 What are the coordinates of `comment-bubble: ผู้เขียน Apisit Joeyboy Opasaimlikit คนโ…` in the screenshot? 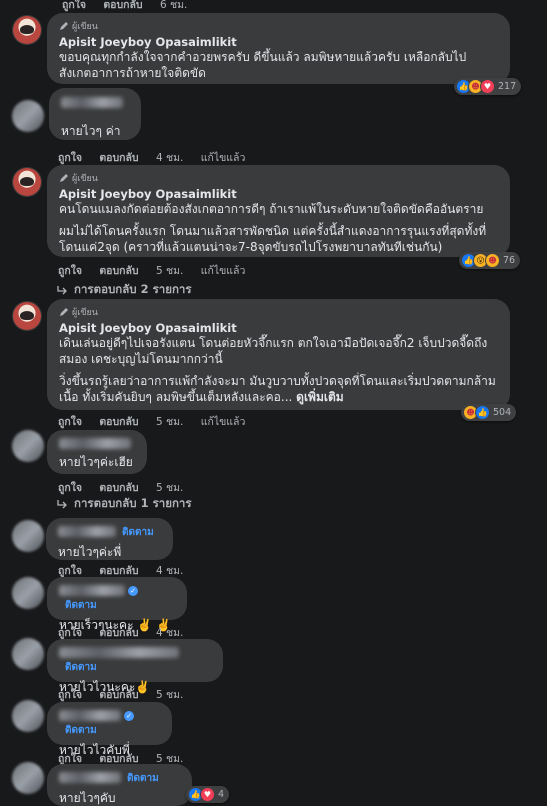 It's located at (278, 211).